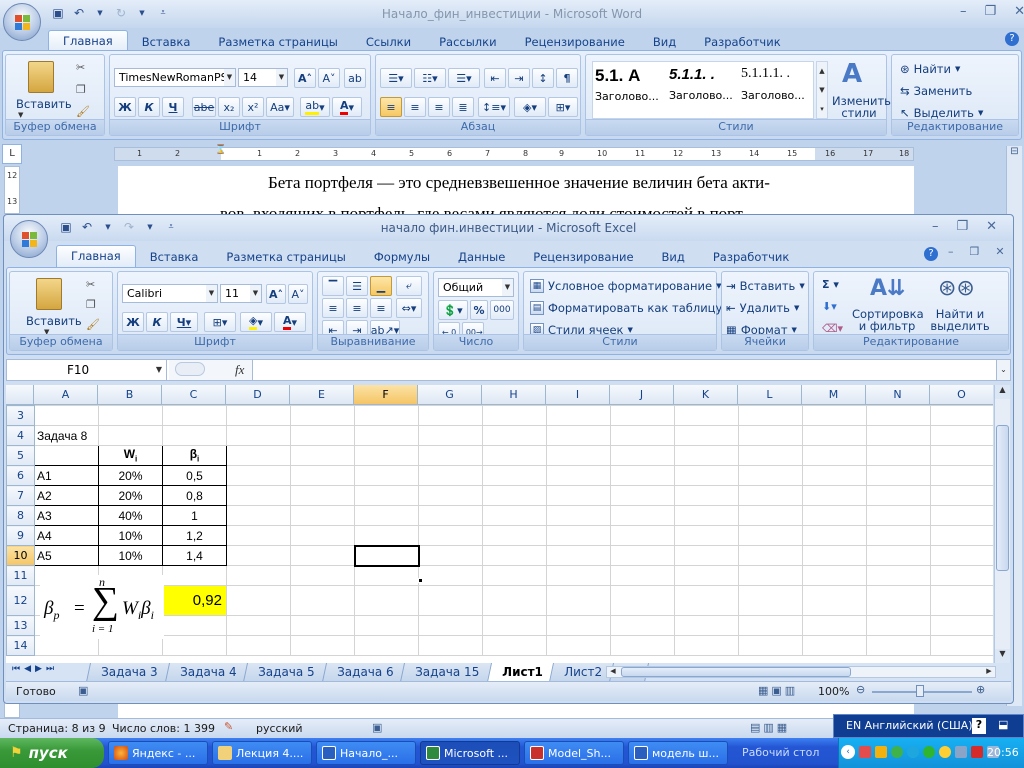 Image resolution: width=1024 pixels, height=768 pixels. Describe the element at coordinates (464, 78) in the screenshot. I see `multilevel-button: ☰▾` at that location.